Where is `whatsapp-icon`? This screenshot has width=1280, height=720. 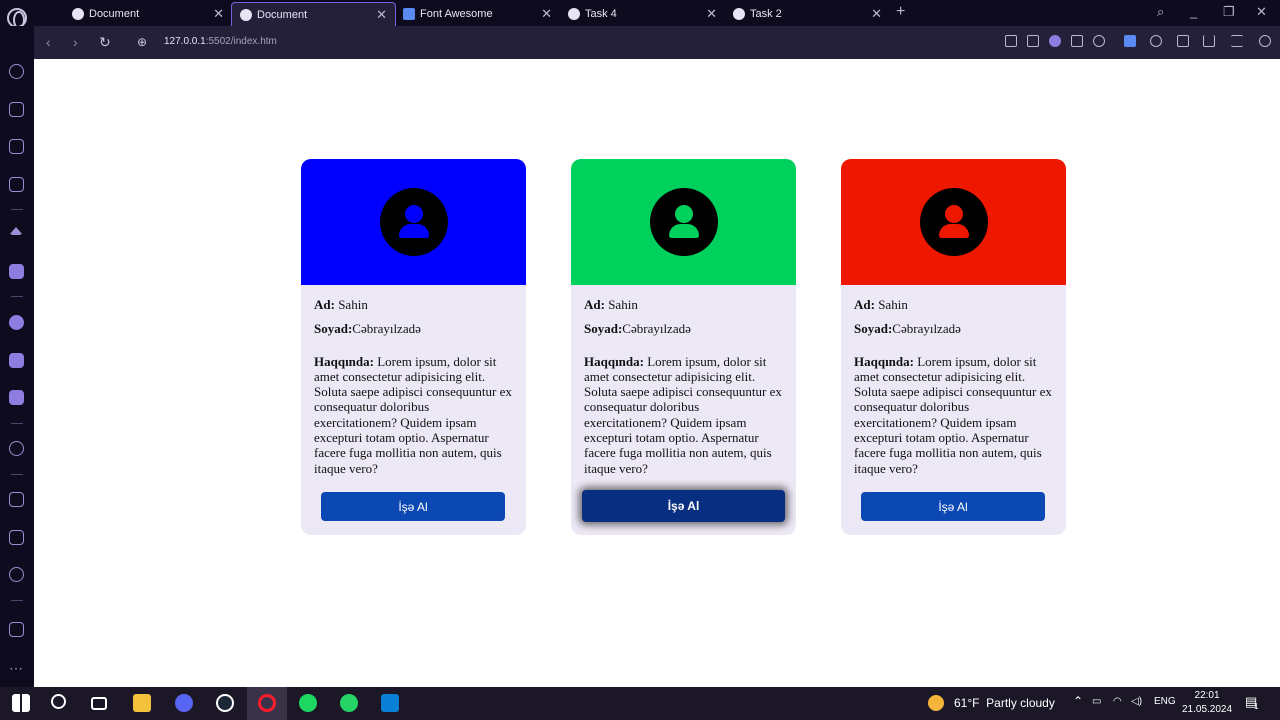 whatsapp-icon is located at coordinates (349, 703).